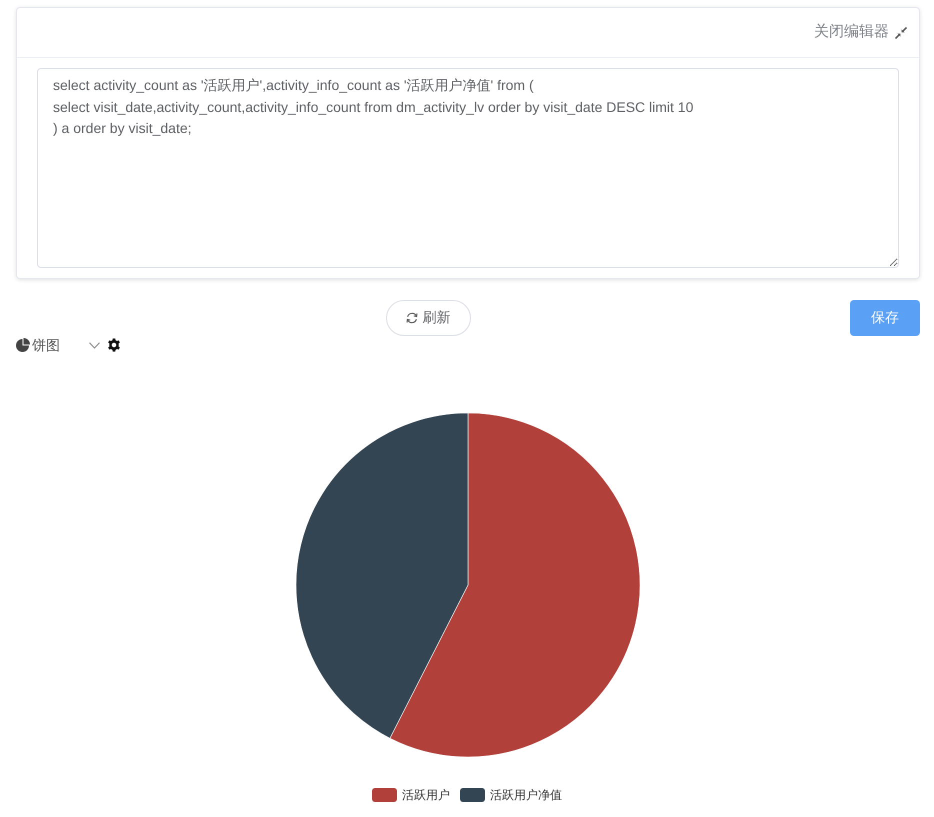 The height and width of the screenshot is (817, 934). What do you see at coordinates (58, 345) in the screenshot?
I see `chart-type-select: 饼图` at bounding box center [58, 345].